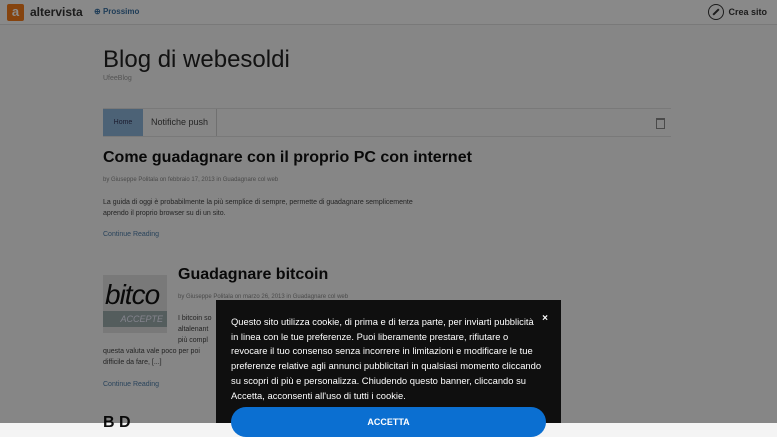 This screenshot has width=777, height=437. I want to click on close-icon: ×, so click(545, 318).